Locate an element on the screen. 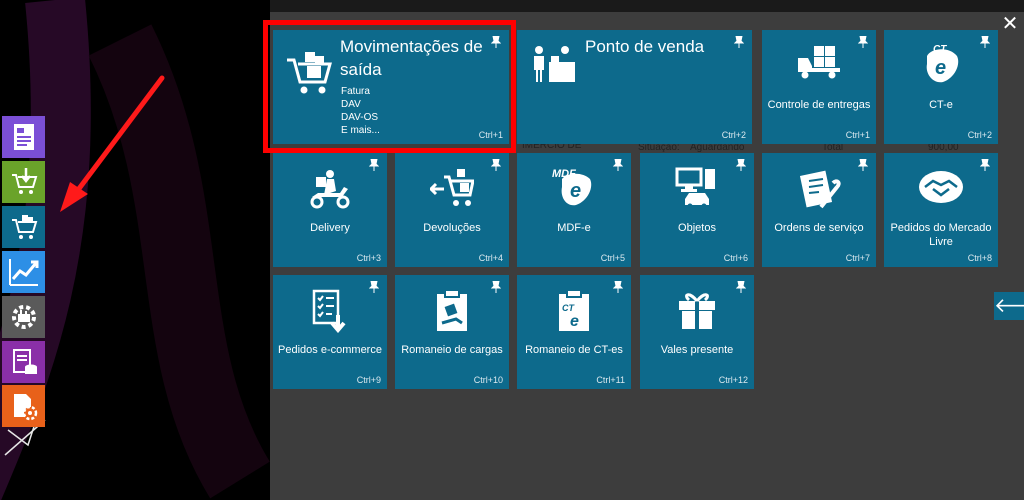  document-database-icon is located at coordinates (24, 361).